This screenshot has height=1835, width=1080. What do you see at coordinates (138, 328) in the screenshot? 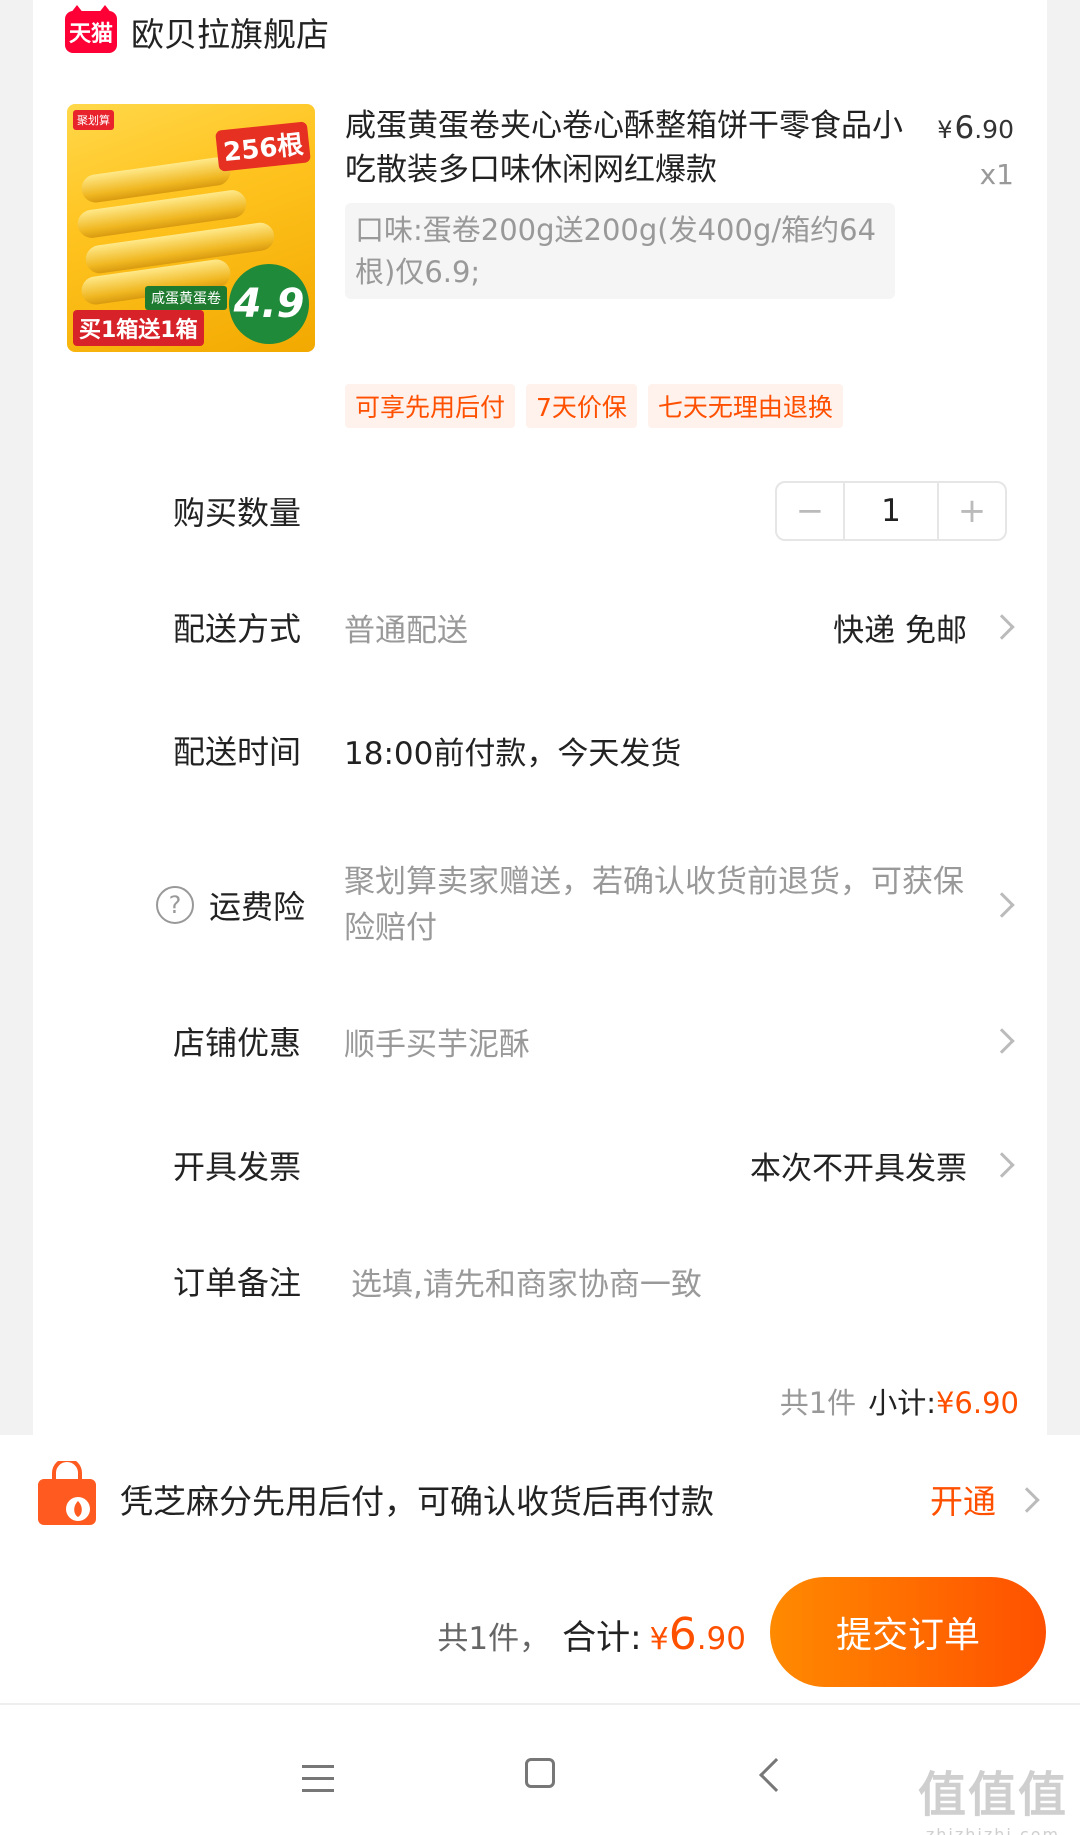
I see `thumb-banner: 买1箱送1箱` at bounding box center [138, 328].